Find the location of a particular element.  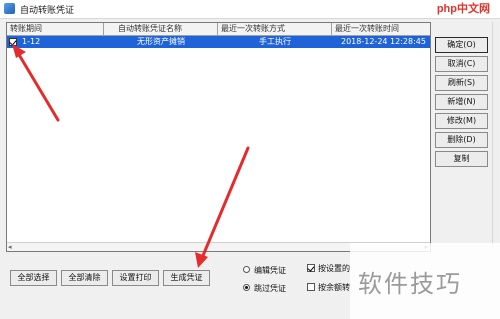

arrow-to-checkbox-icon is located at coordinates (36, 83).